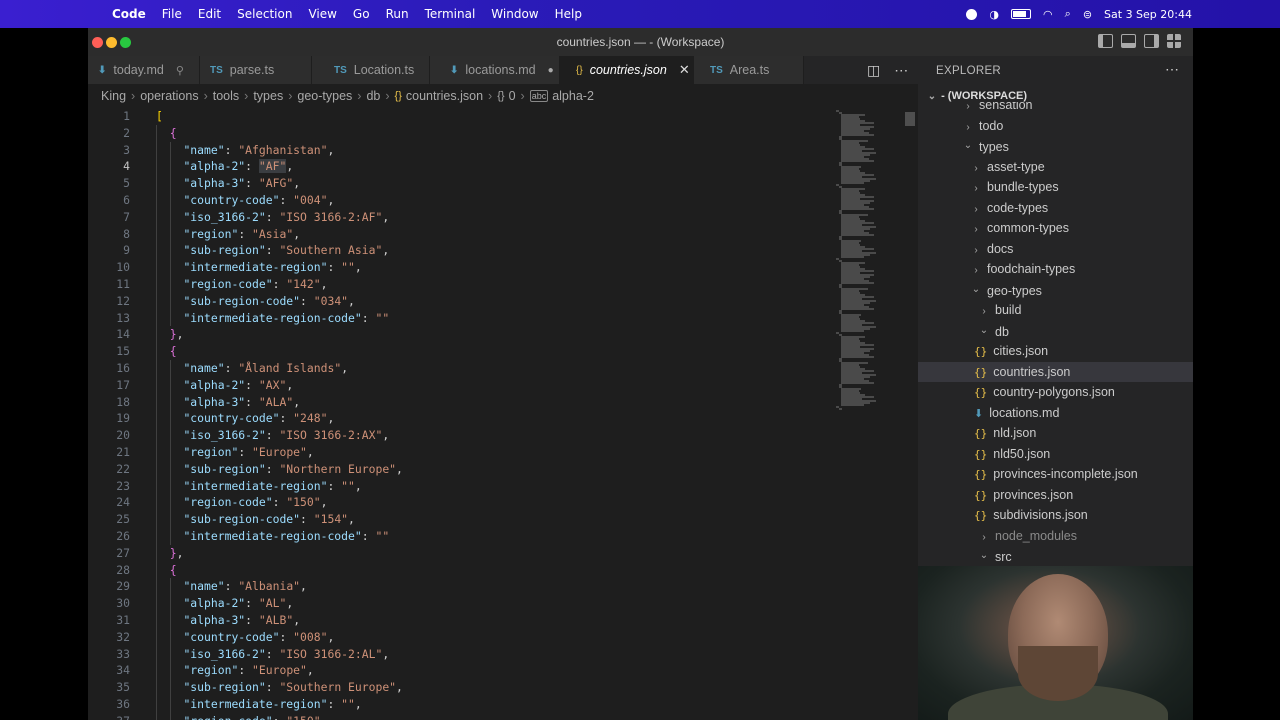 Image resolution: width=1280 pixels, height=720 pixels. What do you see at coordinates (255, 519) in the screenshot?
I see `code-text: "sub-region-code": "154",` at bounding box center [255, 519].